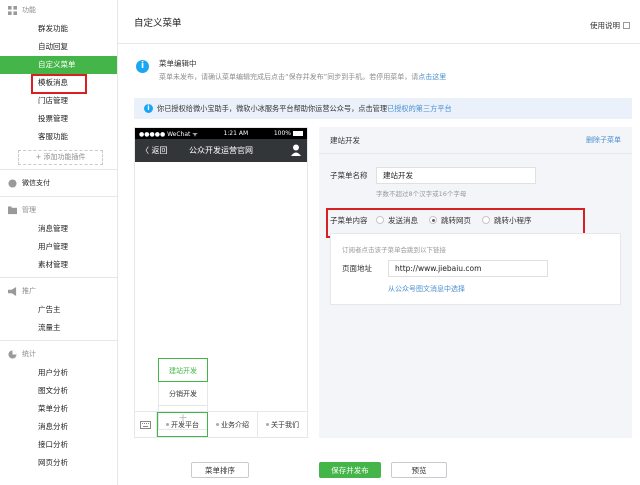 The width and height of the screenshot is (640, 485). What do you see at coordinates (36, 183) in the screenshot?
I see `sidebar-item-wechat-pay-label: 微信支付` at bounding box center [36, 183].